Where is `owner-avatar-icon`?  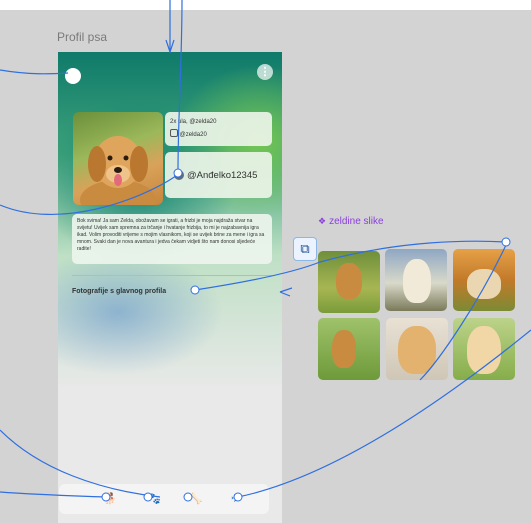
owner-avatar-icon is located at coordinates (179, 175).